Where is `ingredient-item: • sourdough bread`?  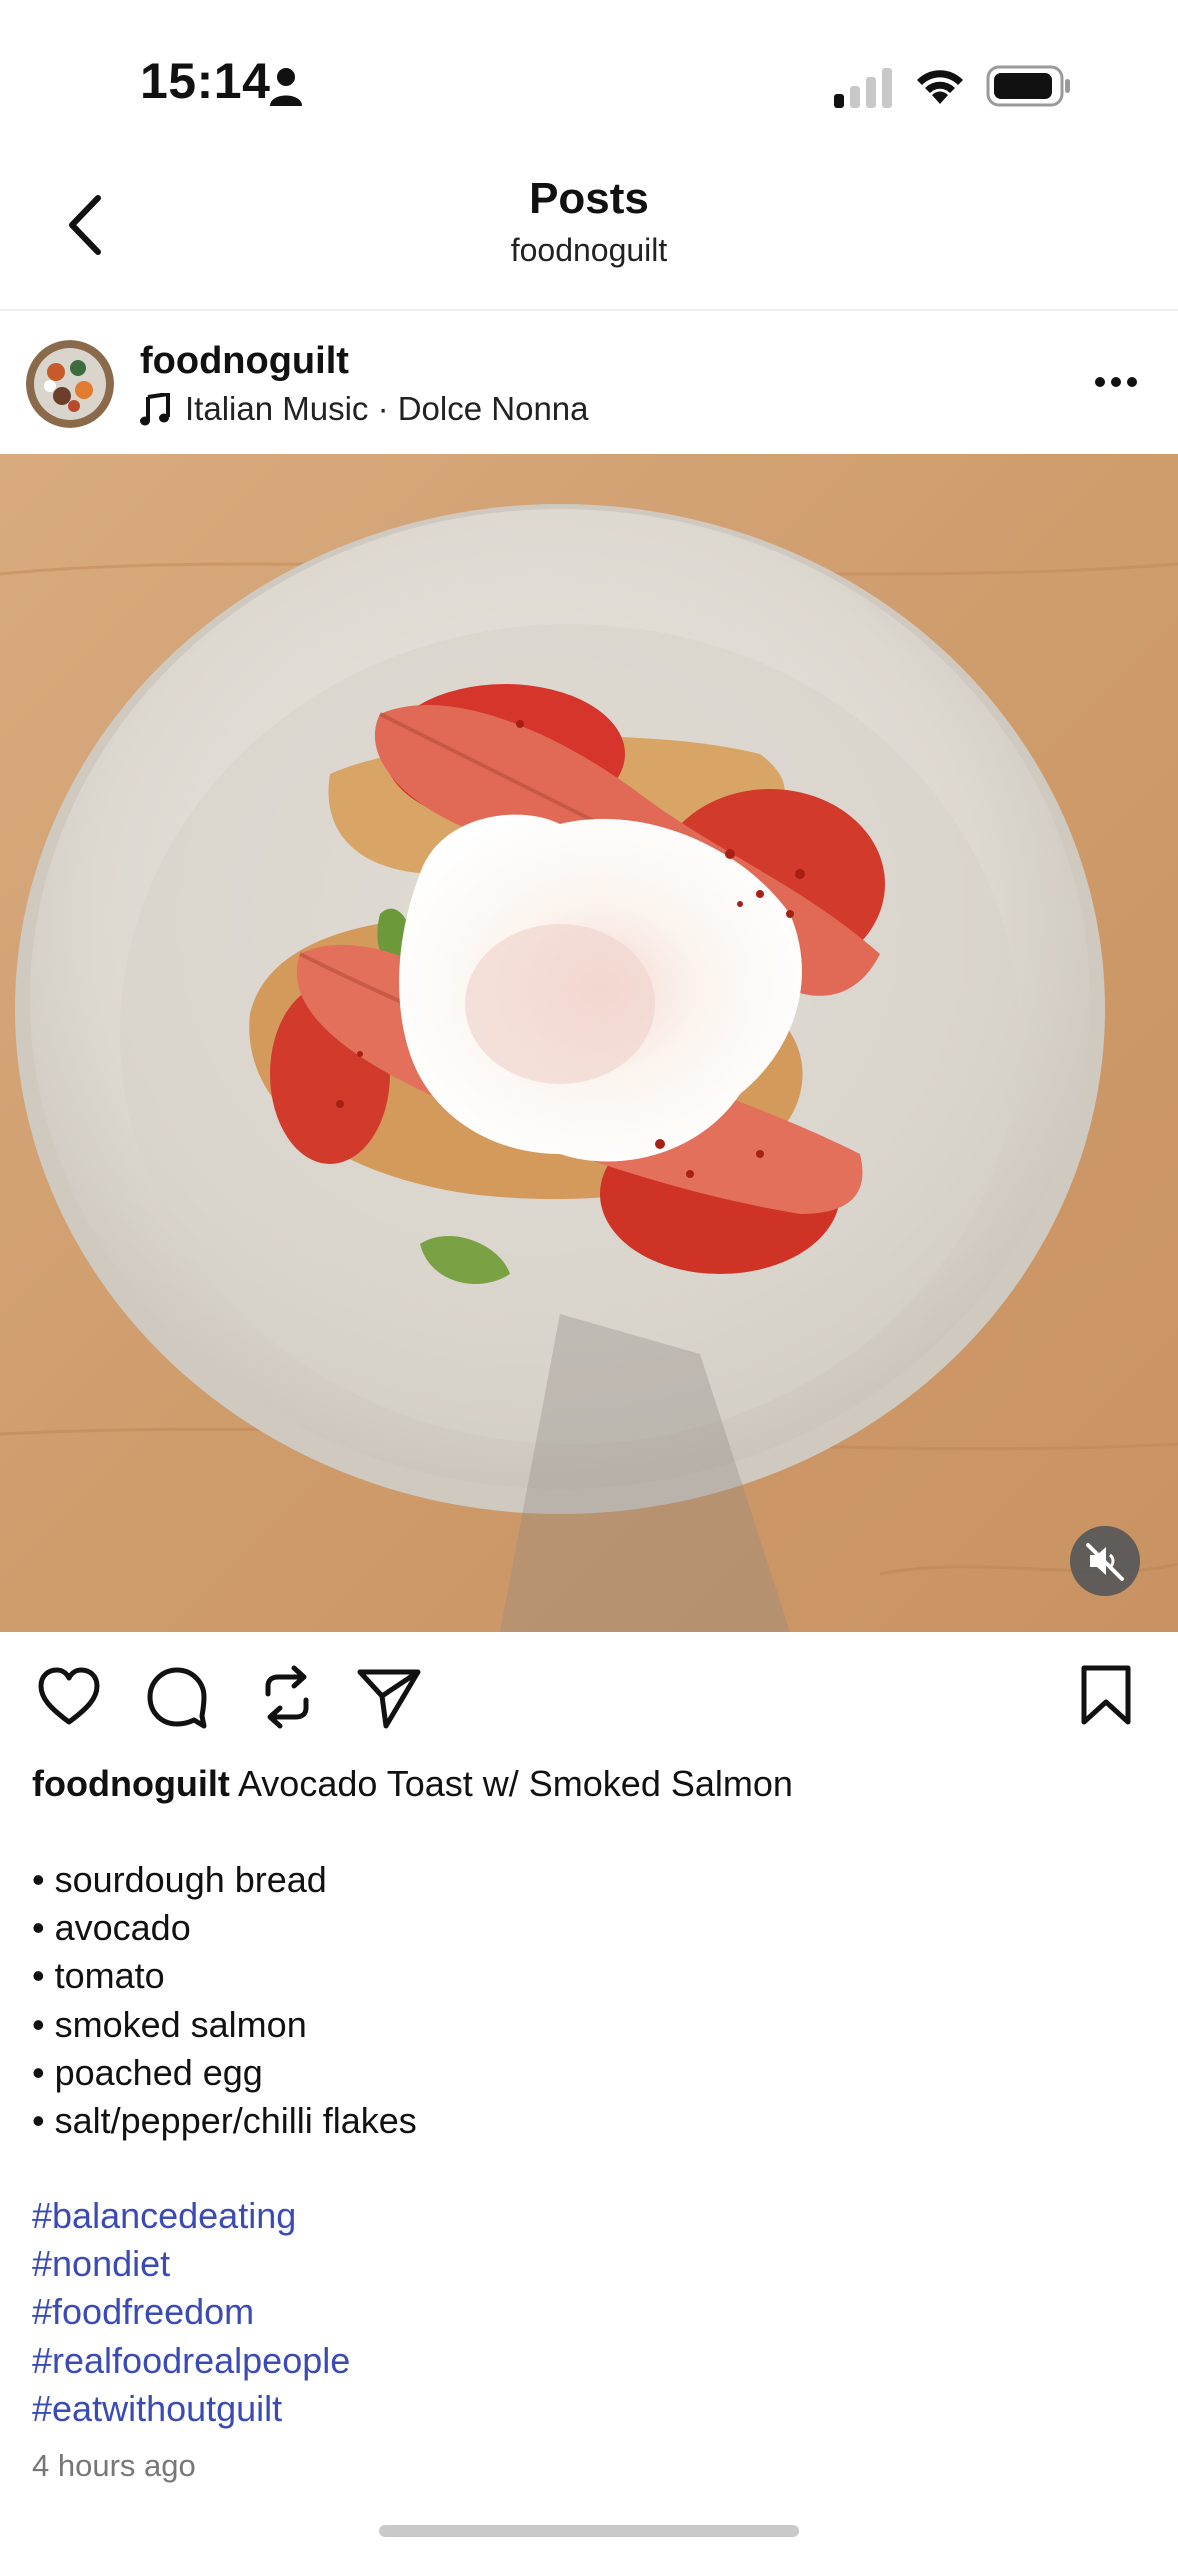
ingredient-item: • sourdough bread is located at coordinates (179, 1879).